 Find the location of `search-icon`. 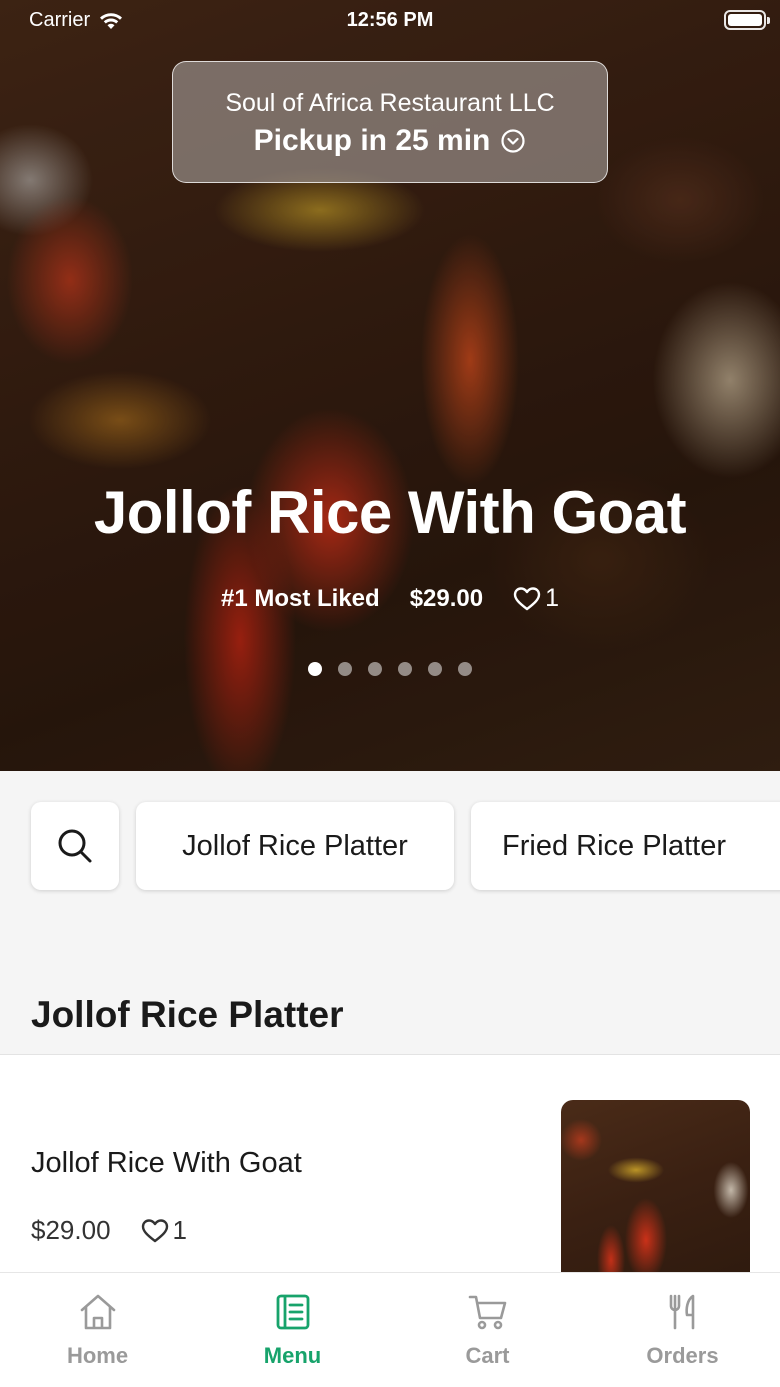

search-icon is located at coordinates (75, 846).